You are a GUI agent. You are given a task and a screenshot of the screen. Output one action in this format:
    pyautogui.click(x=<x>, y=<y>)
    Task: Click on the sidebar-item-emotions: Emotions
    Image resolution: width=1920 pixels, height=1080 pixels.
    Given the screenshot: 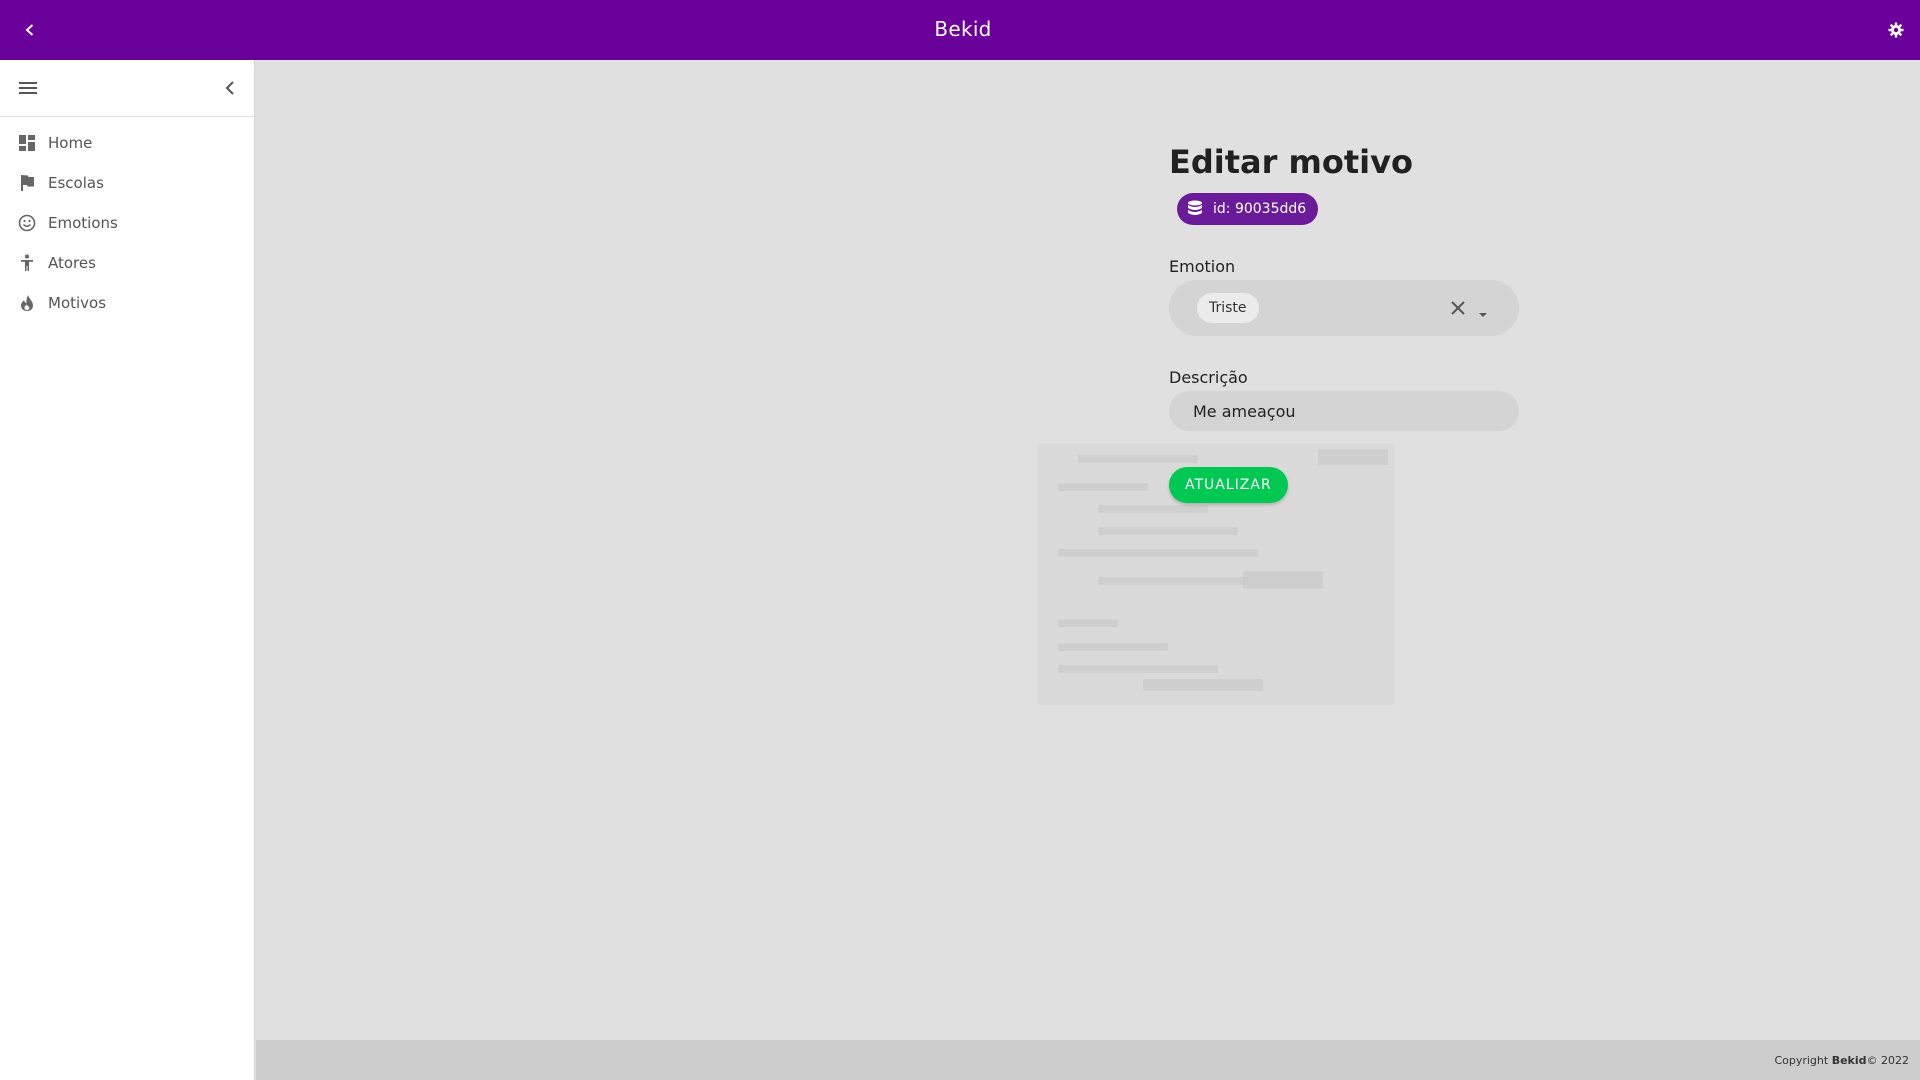 What is the action you would take?
    pyautogui.click(x=127, y=223)
    